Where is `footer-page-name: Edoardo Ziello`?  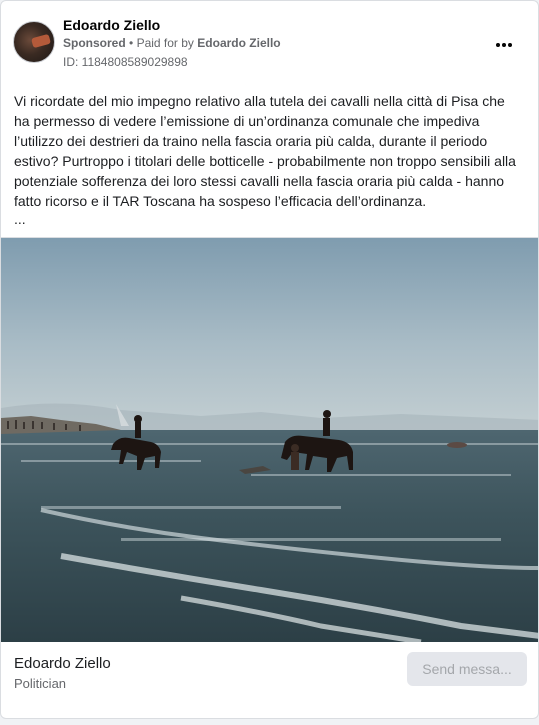 footer-page-name: Edoardo Ziello is located at coordinates (62, 663).